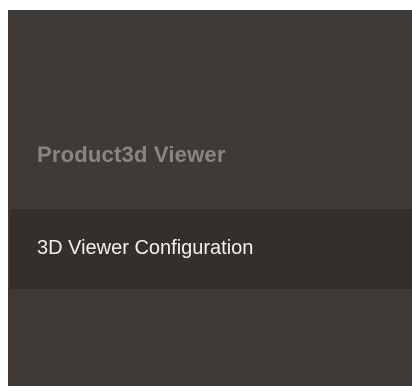  What do you see at coordinates (145, 248) in the screenshot?
I see `submenu-item-label: 3D Viewer Configuration` at bounding box center [145, 248].